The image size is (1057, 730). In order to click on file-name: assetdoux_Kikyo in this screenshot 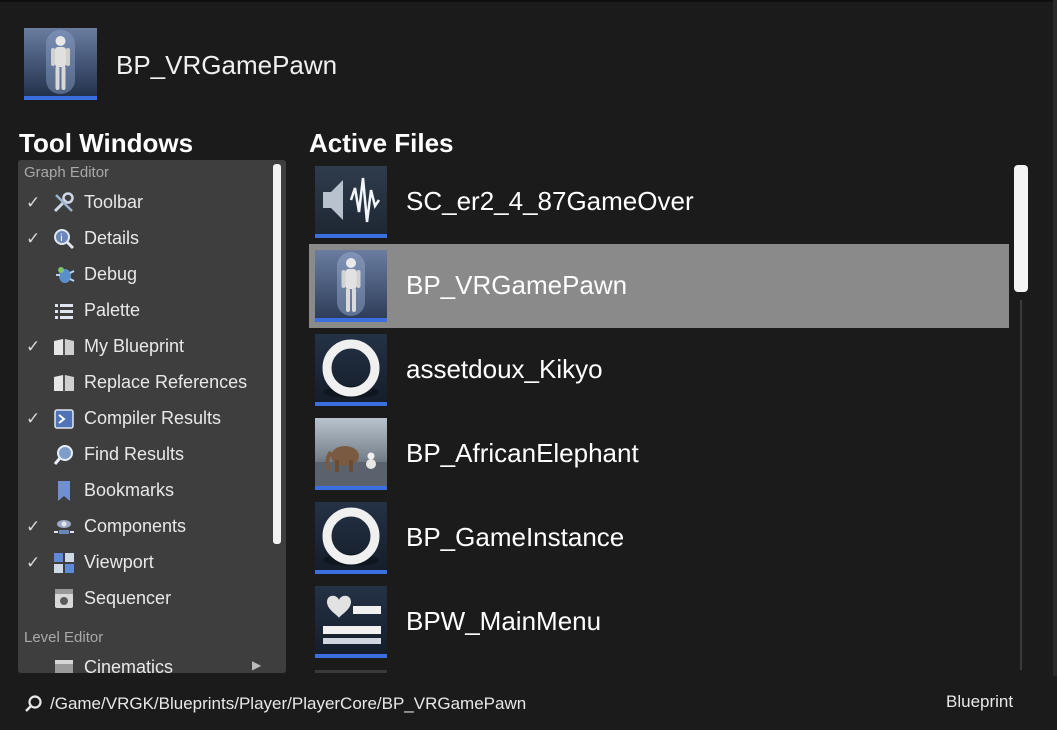, I will do `click(504, 369)`.